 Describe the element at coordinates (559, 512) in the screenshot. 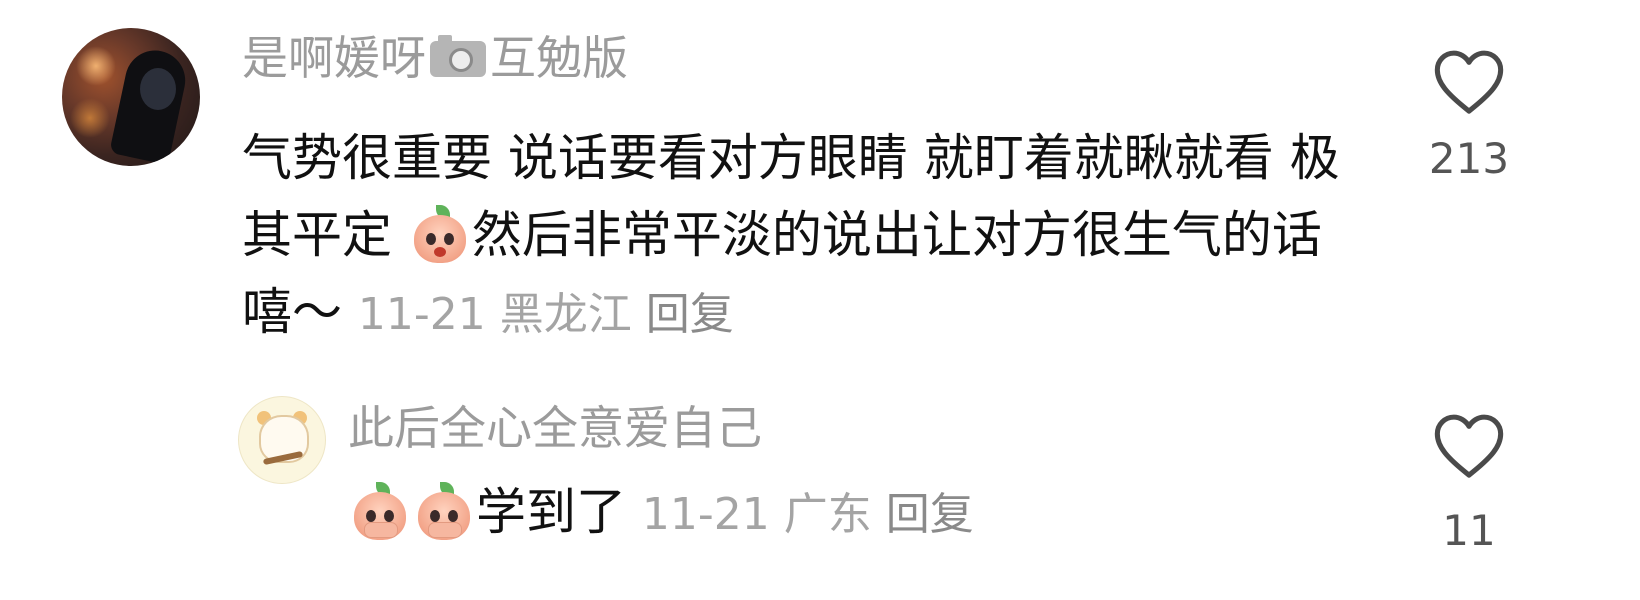

I see `comment-text-main: 学到了` at that location.